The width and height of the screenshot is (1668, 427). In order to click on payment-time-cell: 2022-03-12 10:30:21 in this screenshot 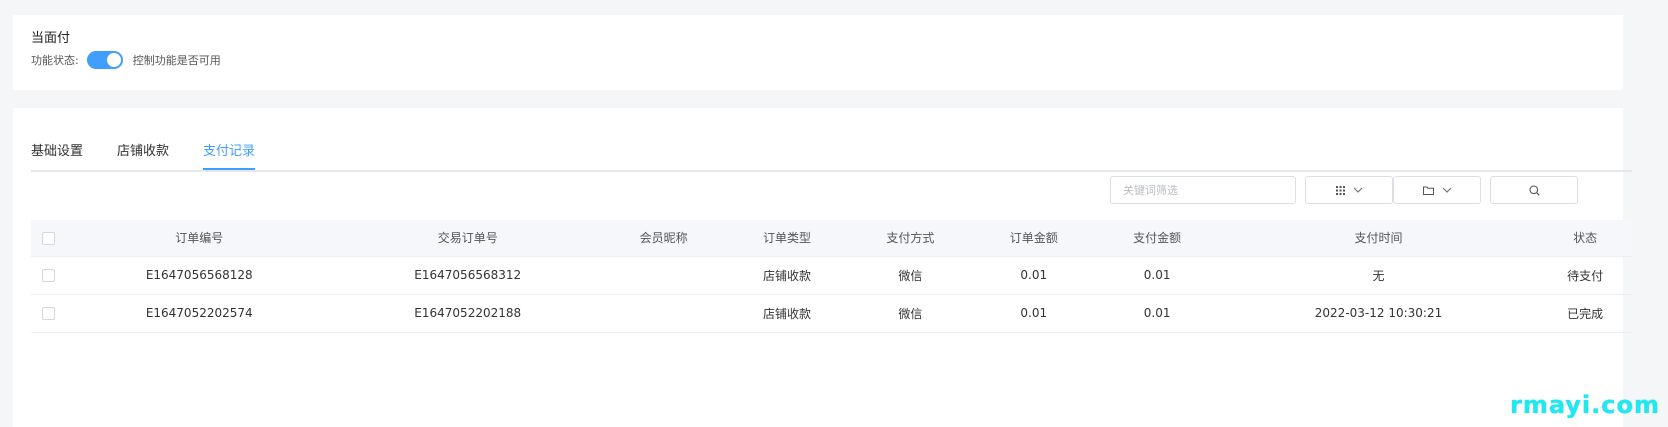, I will do `click(1378, 313)`.